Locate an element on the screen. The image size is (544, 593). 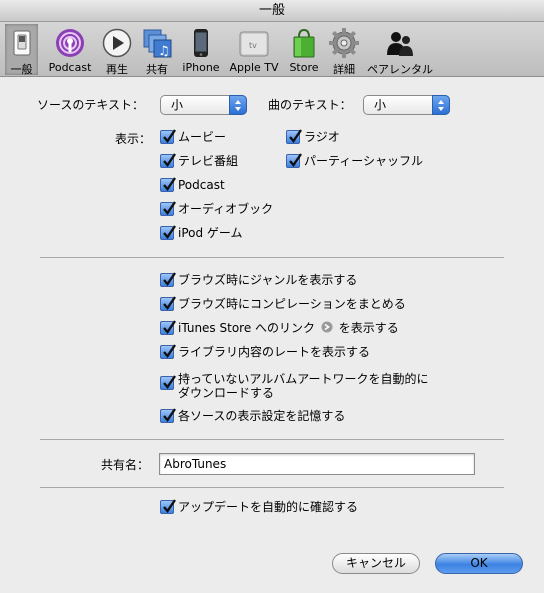
toolbar-parental: ペアレンタル is located at coordinates (400, 50).